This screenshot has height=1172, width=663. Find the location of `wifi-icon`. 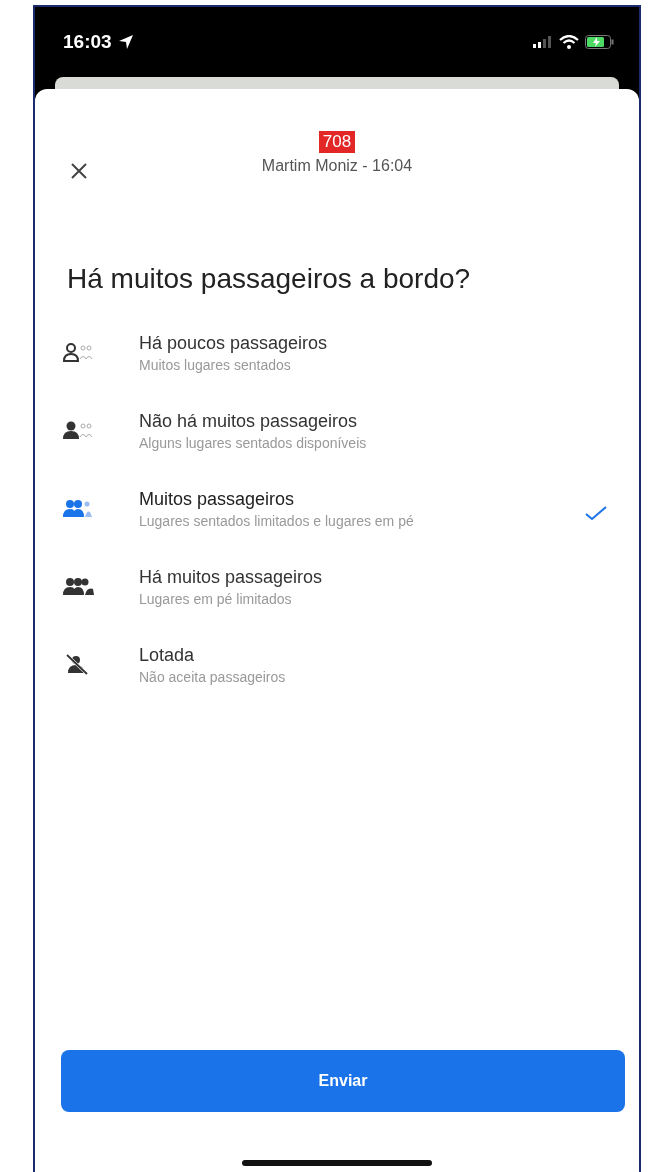

wifi-icon is located at coordinates (569, 42).